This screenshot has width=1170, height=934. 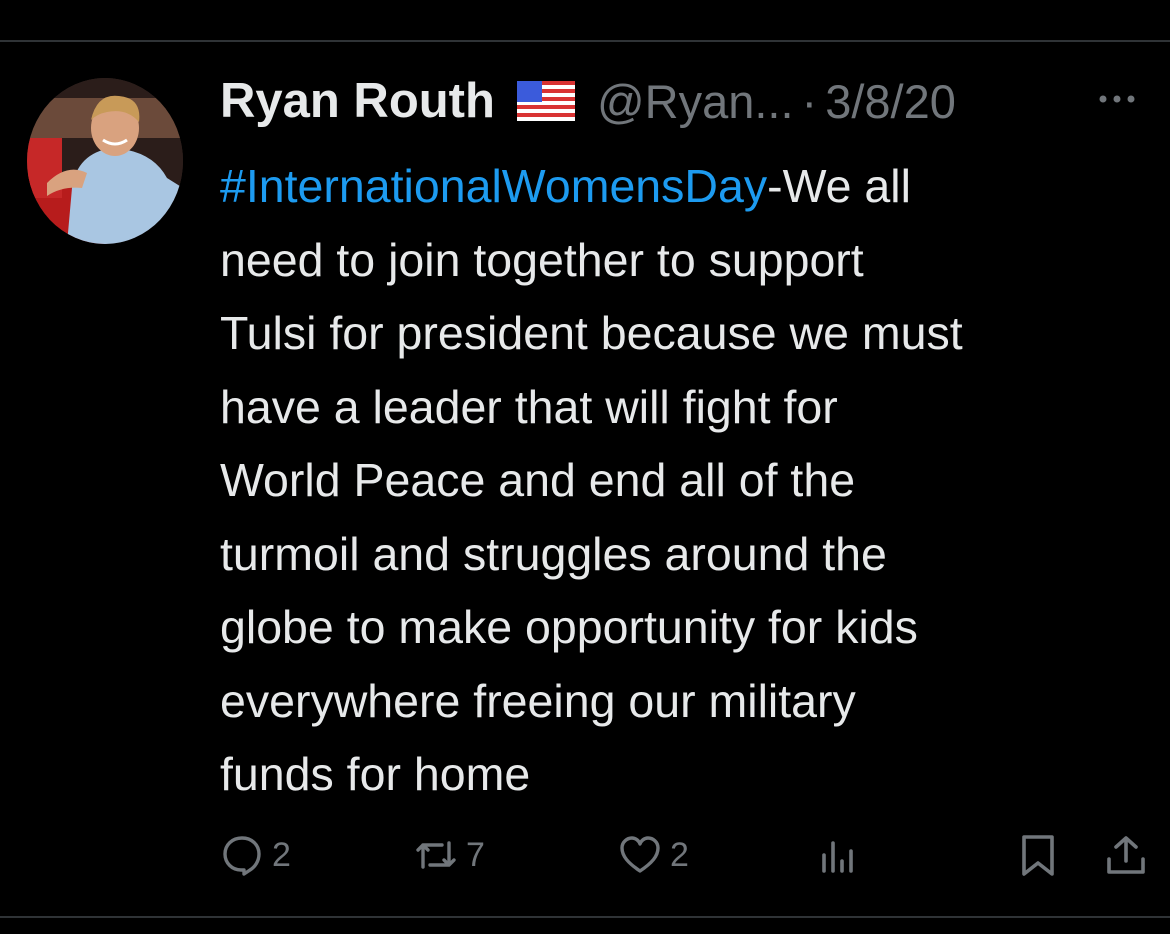 I want to click on hashtag-link: #InternationalWomensDay, so click(x=493, y=186).